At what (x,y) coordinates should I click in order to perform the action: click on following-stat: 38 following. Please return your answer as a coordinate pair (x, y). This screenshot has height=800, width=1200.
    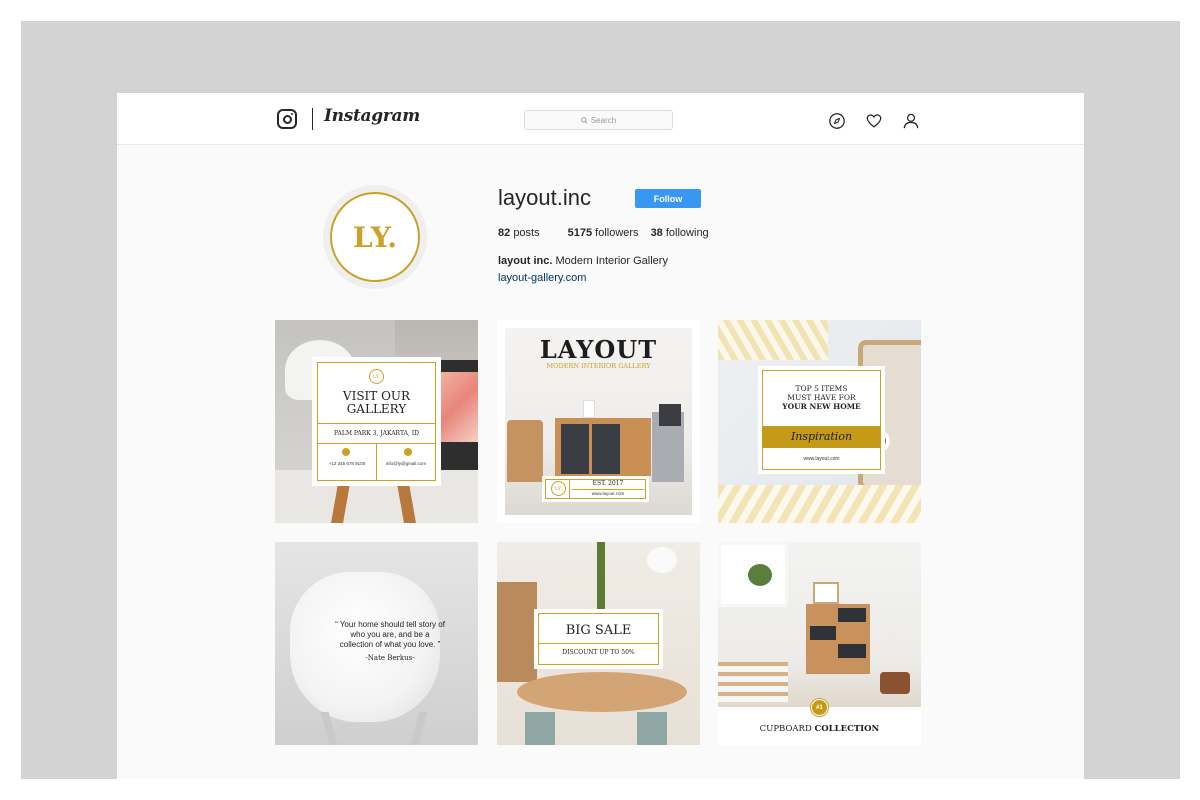
    Looking at the image, I should click on (680, 233).